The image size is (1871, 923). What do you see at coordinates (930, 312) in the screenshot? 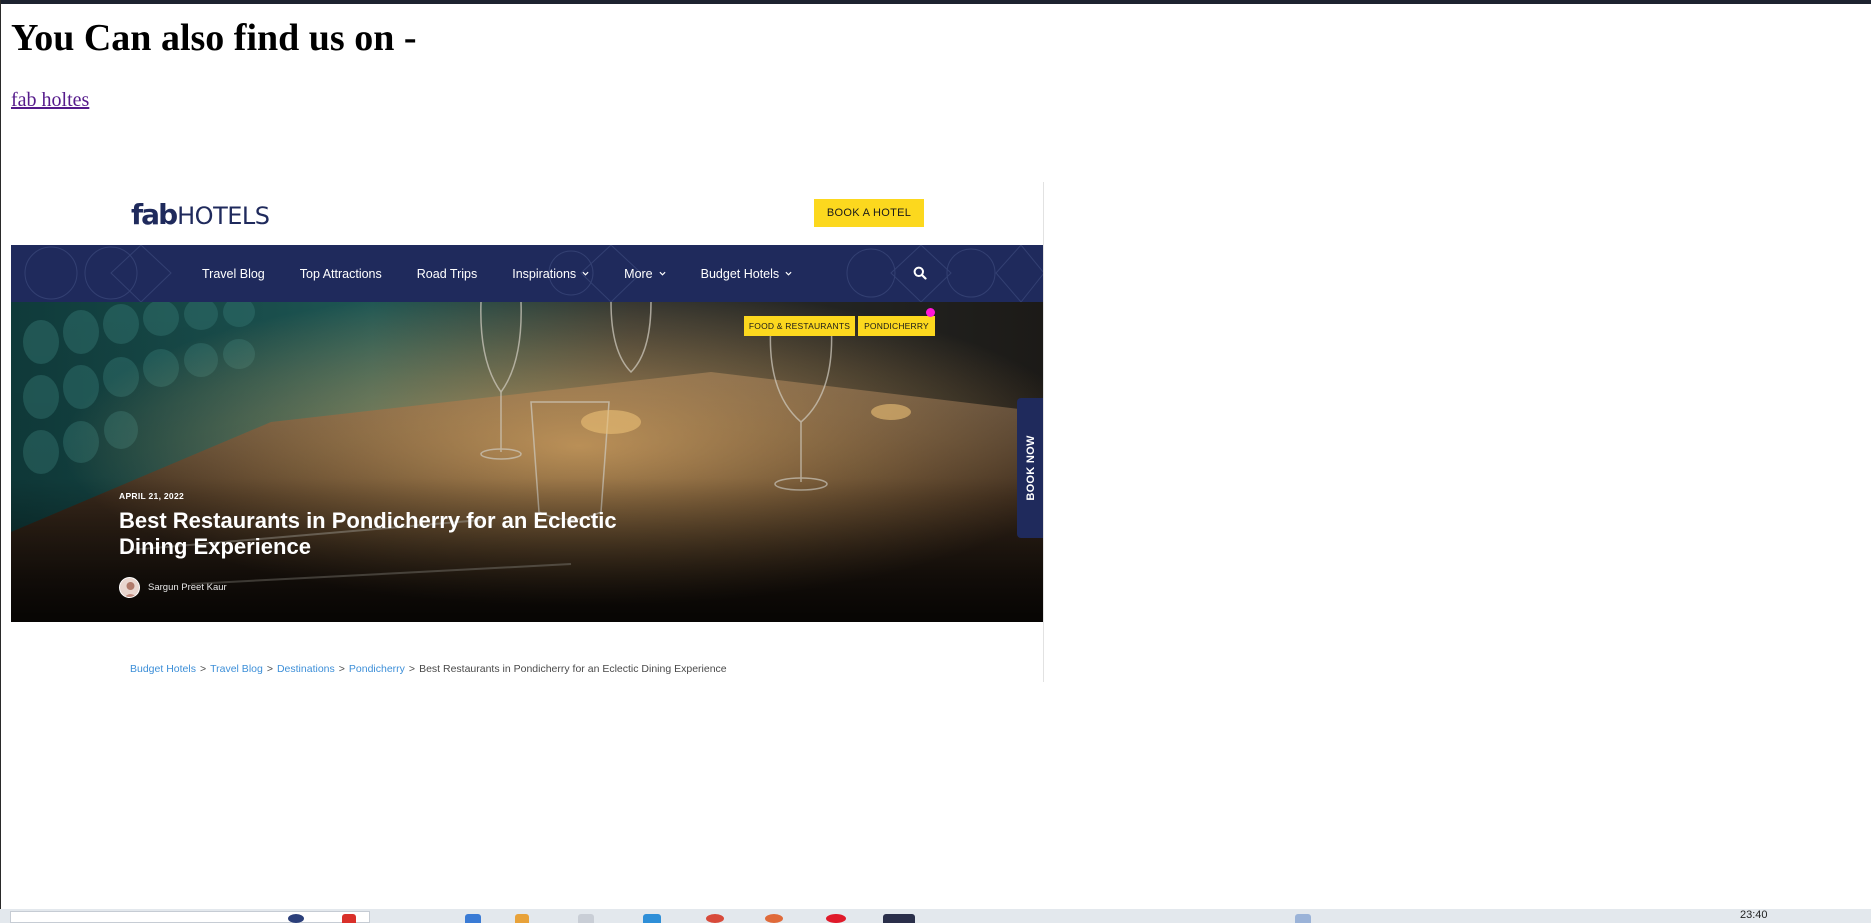
I see `notification-dot` at bounding box center [930, 312].